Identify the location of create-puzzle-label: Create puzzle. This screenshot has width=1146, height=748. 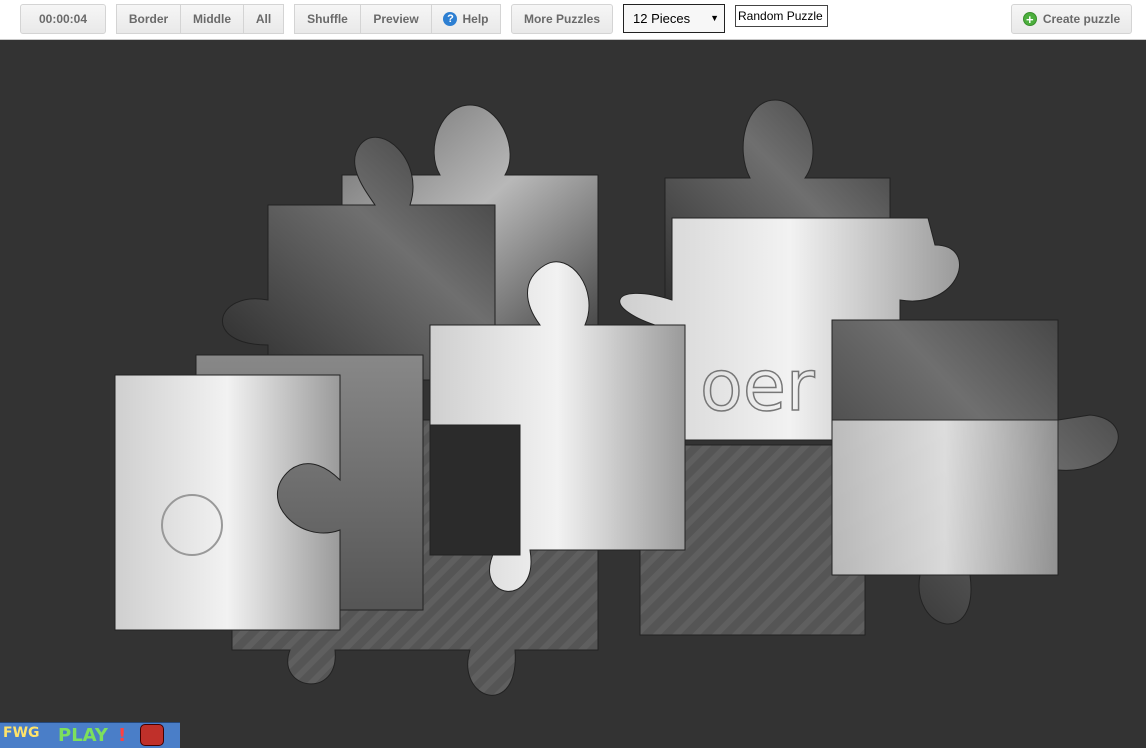
(1081, 19).